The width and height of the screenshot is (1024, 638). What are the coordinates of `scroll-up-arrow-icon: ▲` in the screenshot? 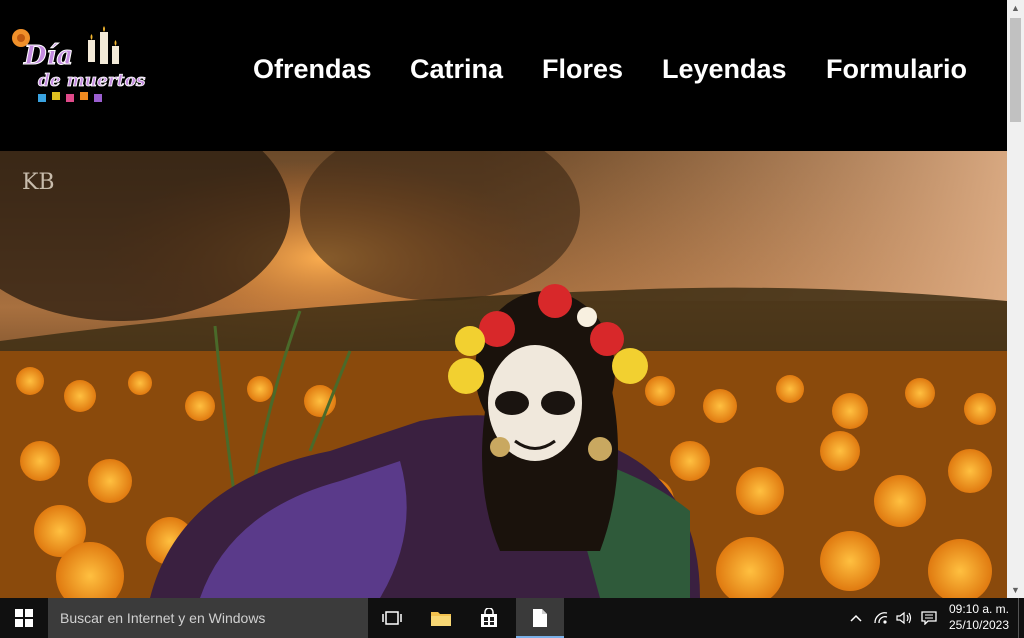 It's located at (1015, 8).